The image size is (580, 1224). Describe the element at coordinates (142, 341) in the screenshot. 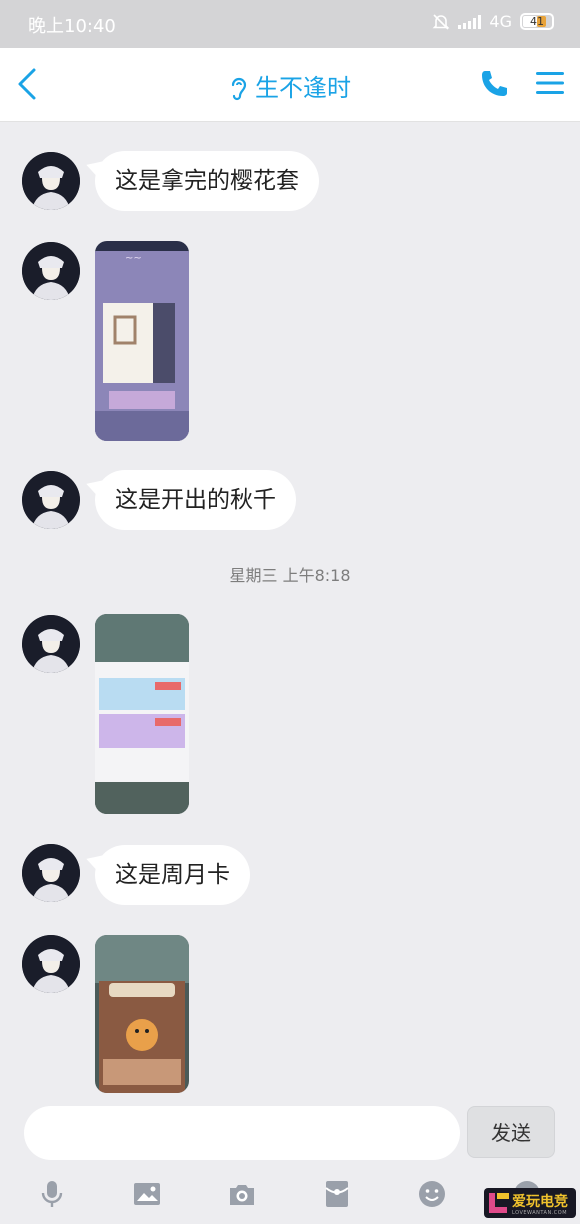

I see `message-image: ~~` at that location.